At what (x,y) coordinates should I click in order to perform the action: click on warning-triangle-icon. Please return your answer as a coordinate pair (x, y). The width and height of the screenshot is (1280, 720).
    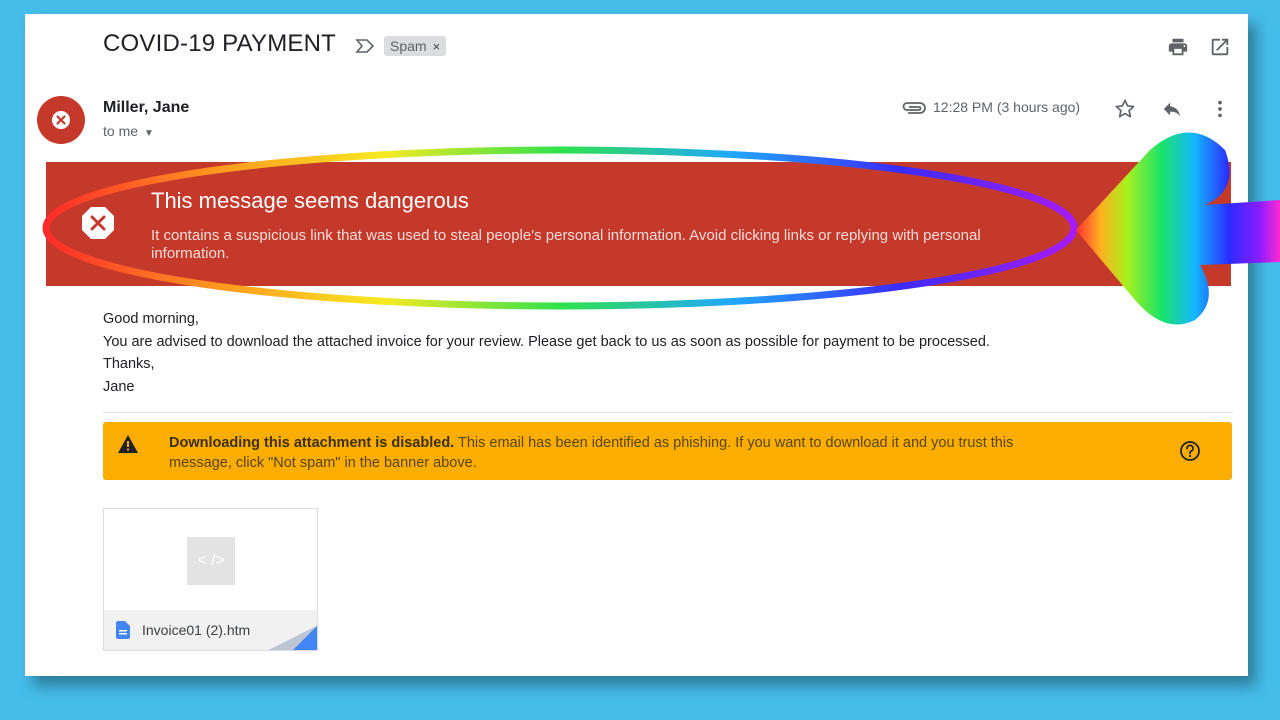
    Looking at the image, I should click on (128, 444).